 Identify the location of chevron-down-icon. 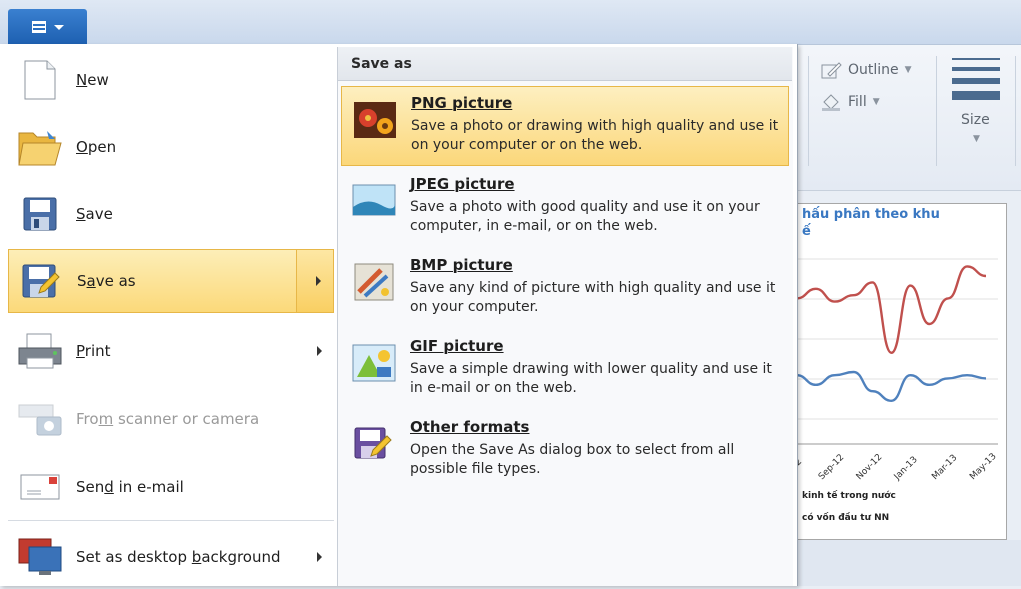
(58, 27).